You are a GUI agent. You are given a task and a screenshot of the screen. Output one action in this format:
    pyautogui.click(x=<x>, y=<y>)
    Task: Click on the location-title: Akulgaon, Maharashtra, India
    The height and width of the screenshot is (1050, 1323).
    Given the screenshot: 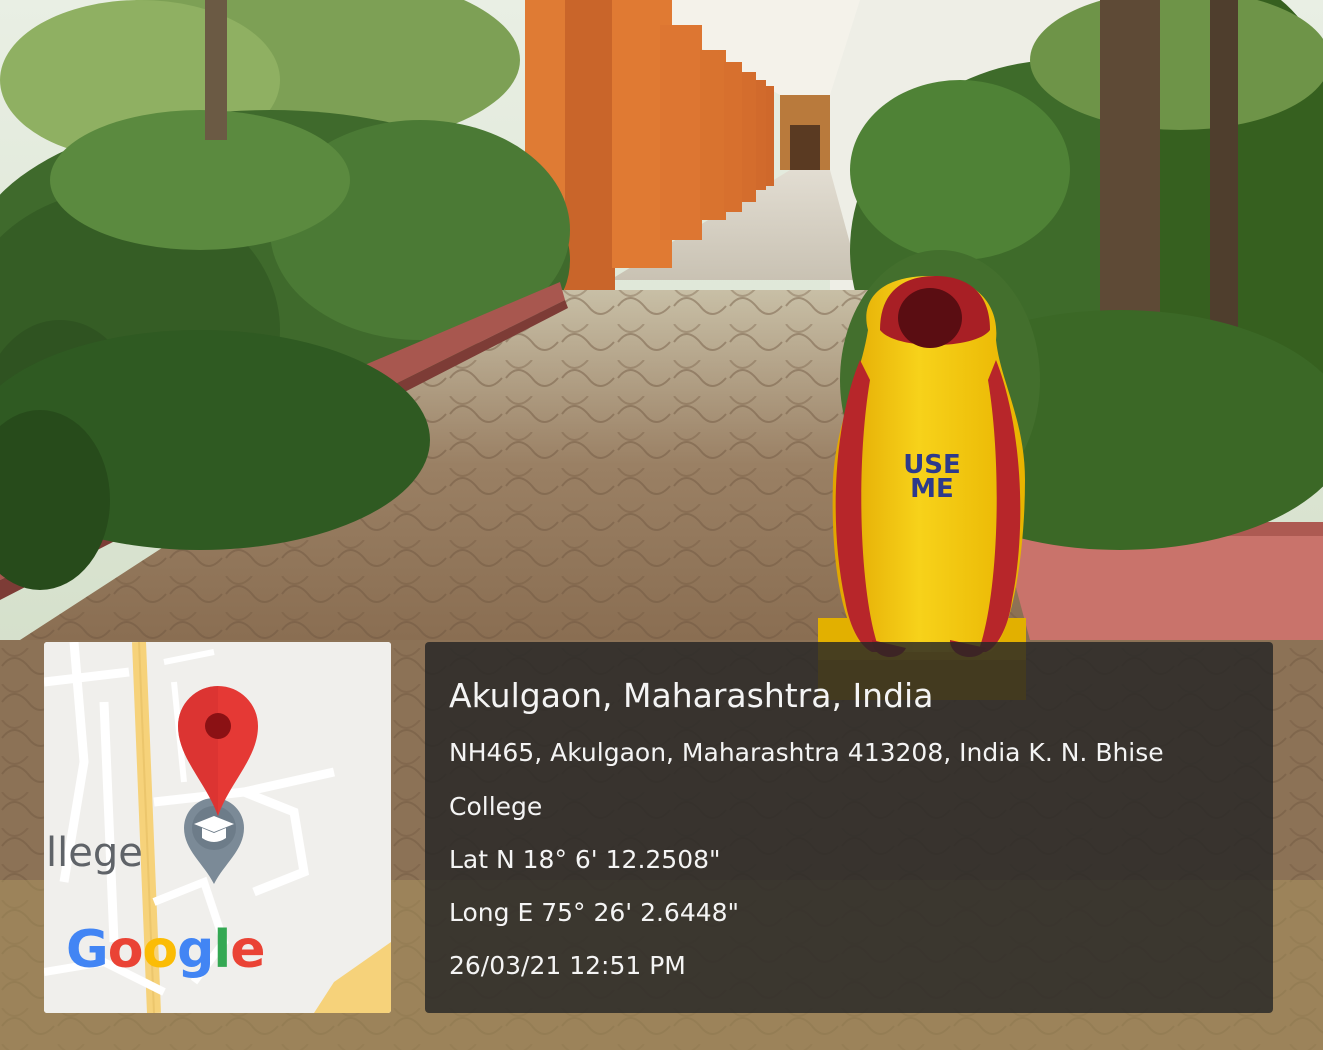 What is the action you would take?
    pyautogui.click(x=691, y=695)
    